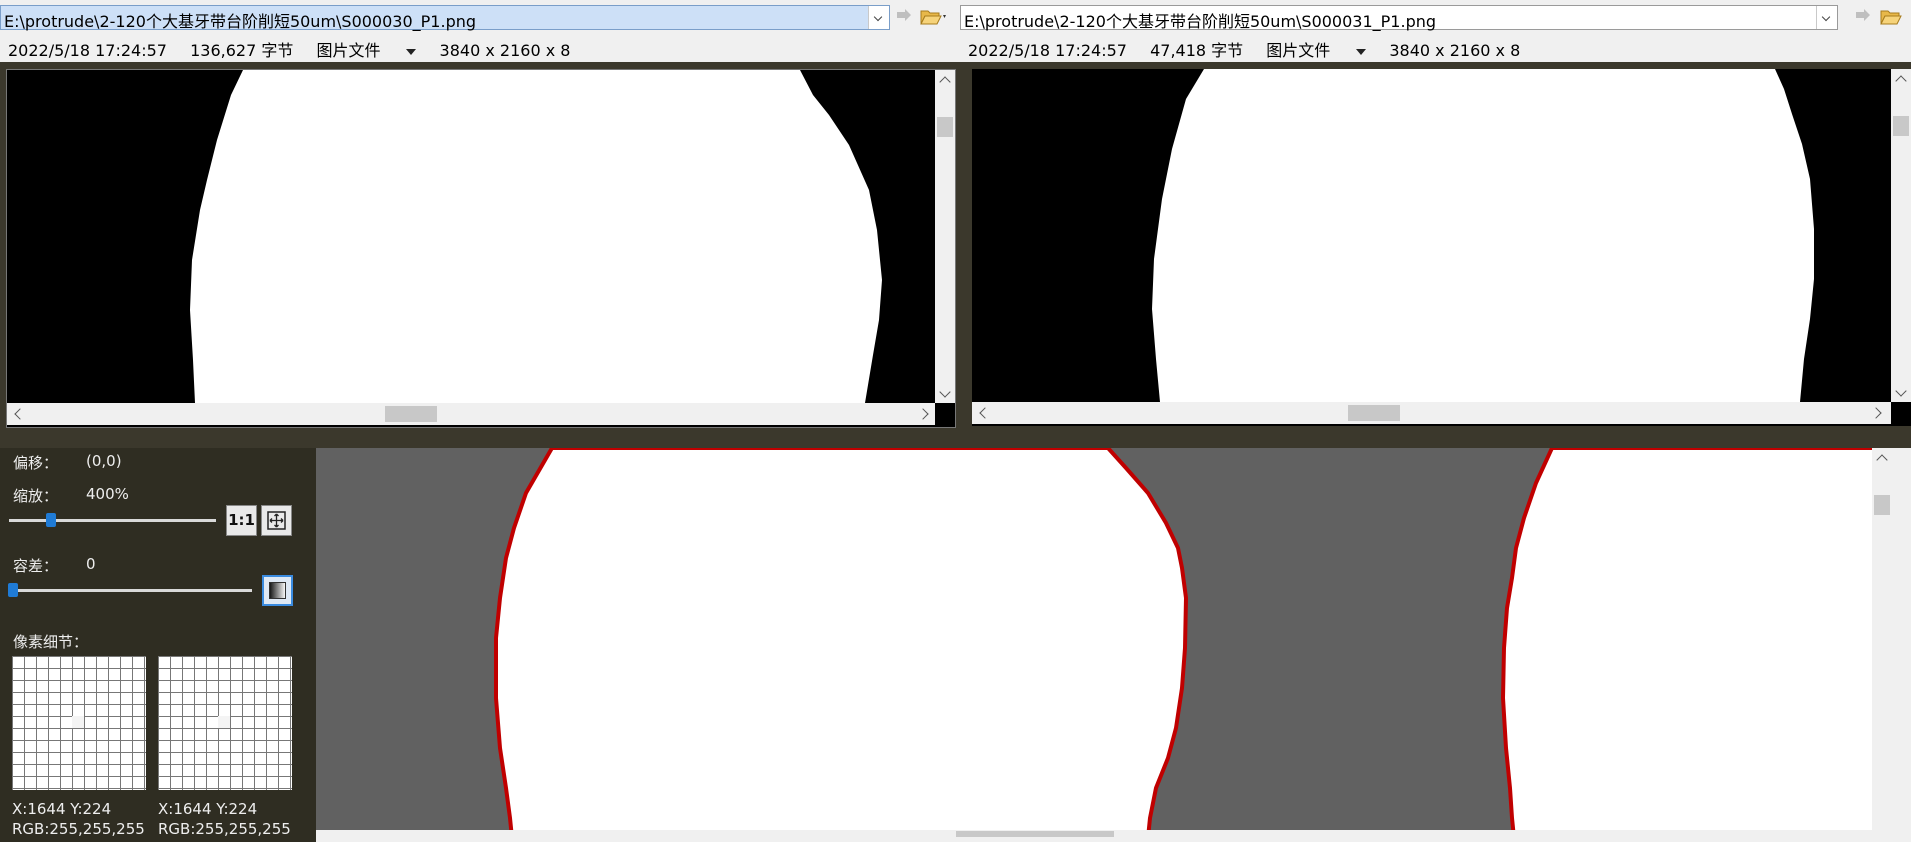 Image resolution: width=1911 pixels, height=842 pixels. Describe the element at coordinates (471, 414) in the screenshot. I see `left-horizontal-scrollbar` at that location.